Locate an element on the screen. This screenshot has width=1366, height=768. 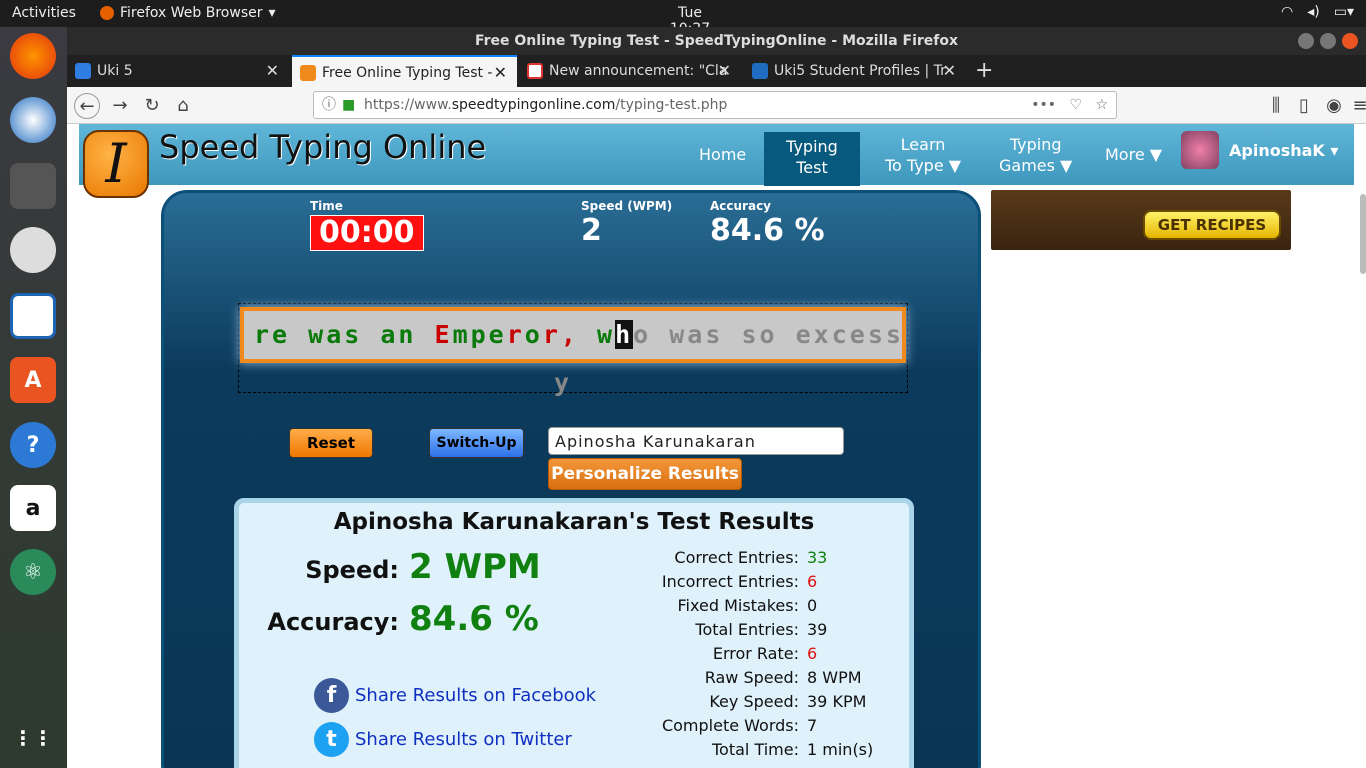
site-name: Speed Typing Online is located at coordinates (322, 147).